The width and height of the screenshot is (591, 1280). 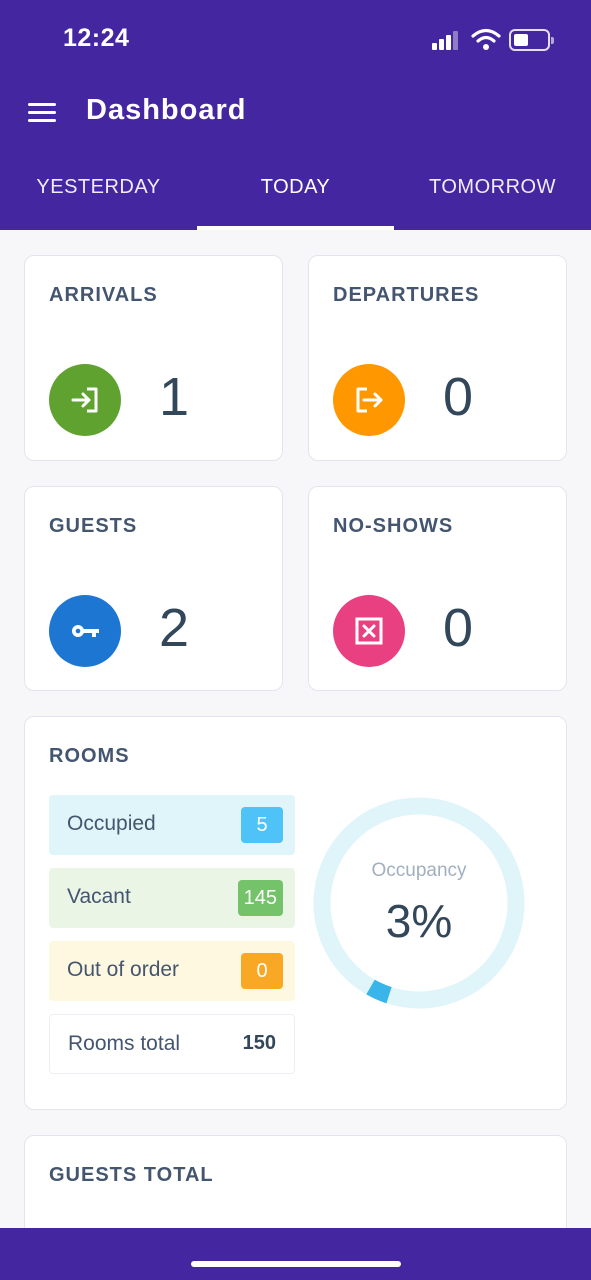 I want to click on close-box-icon, so click(x=369, y=631).